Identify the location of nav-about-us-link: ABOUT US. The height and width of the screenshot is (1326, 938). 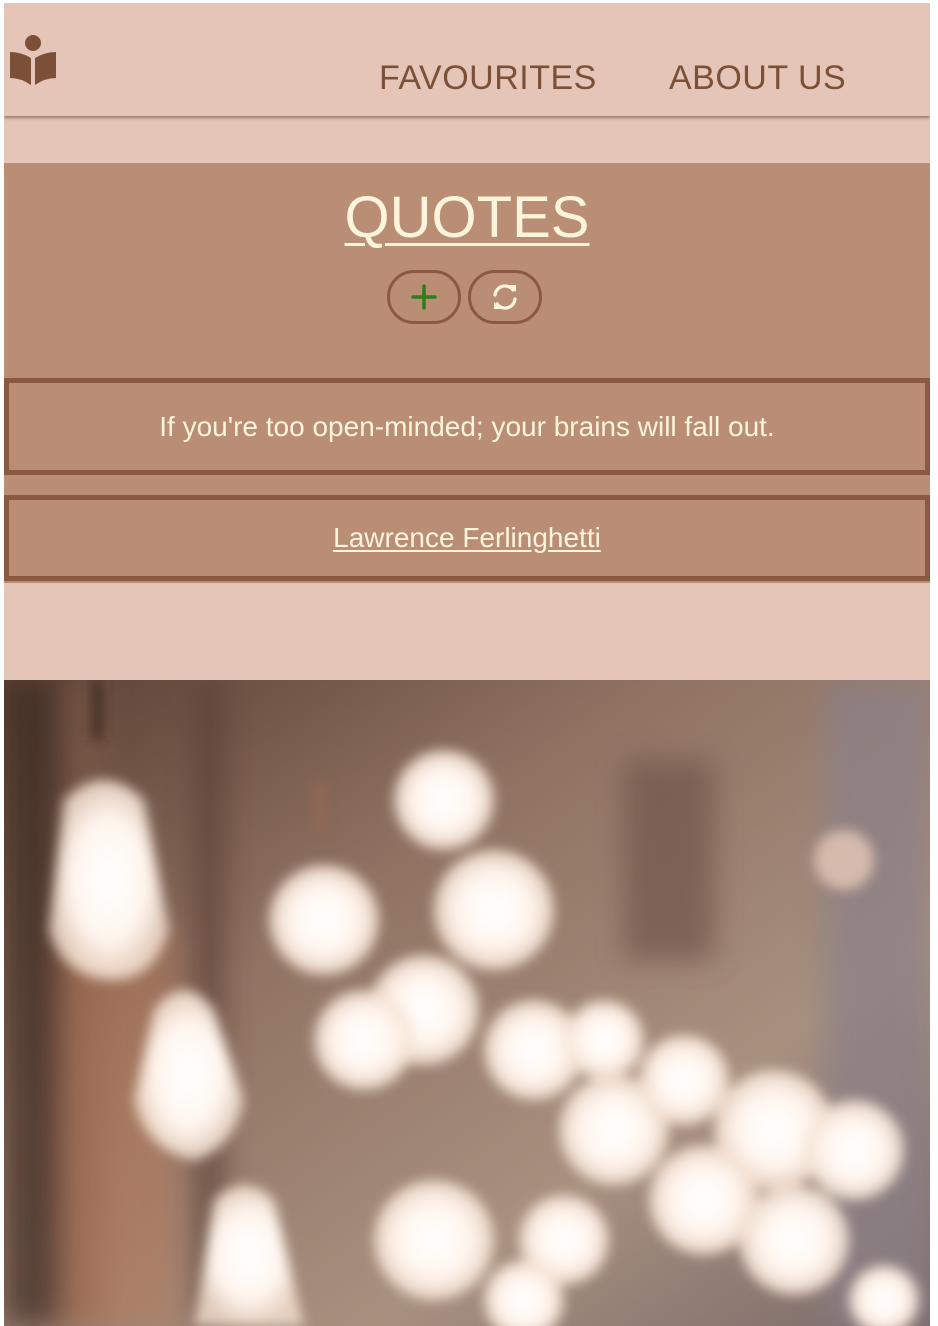
(757, 78).